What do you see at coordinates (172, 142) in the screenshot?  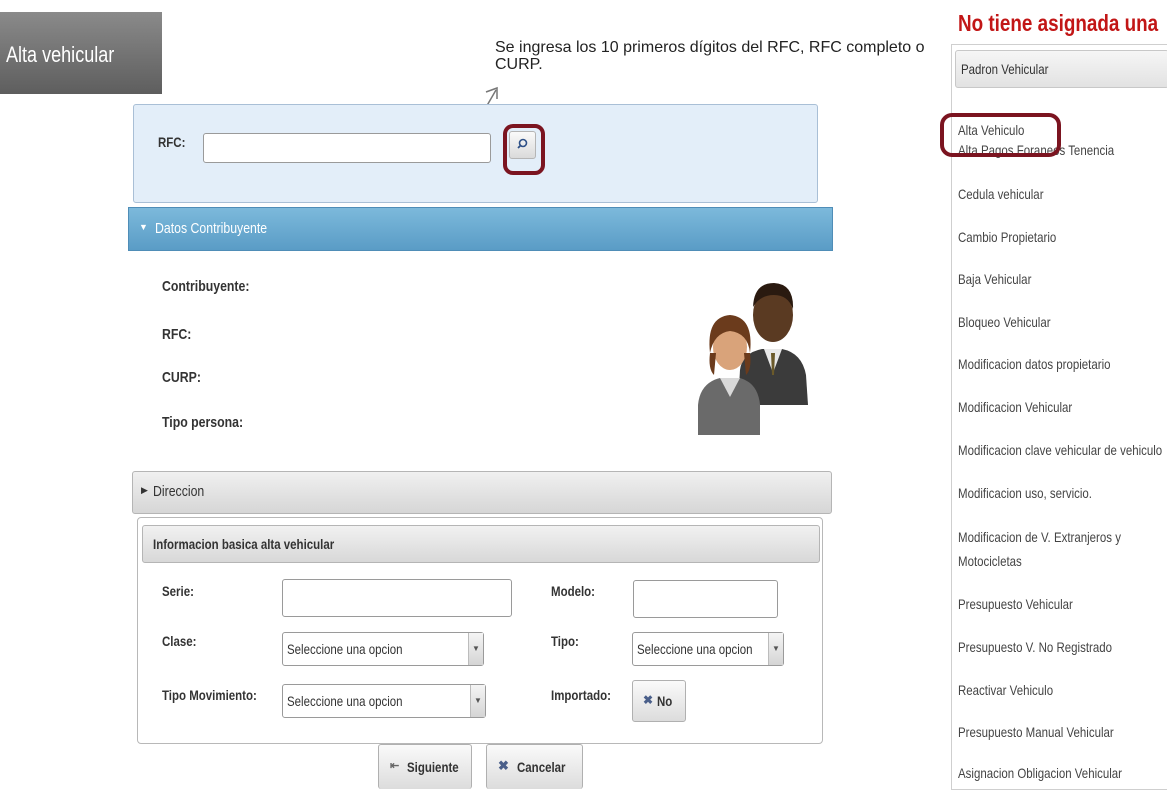 I see `rfc-label: RFC:` at bounding box center [172, 142].